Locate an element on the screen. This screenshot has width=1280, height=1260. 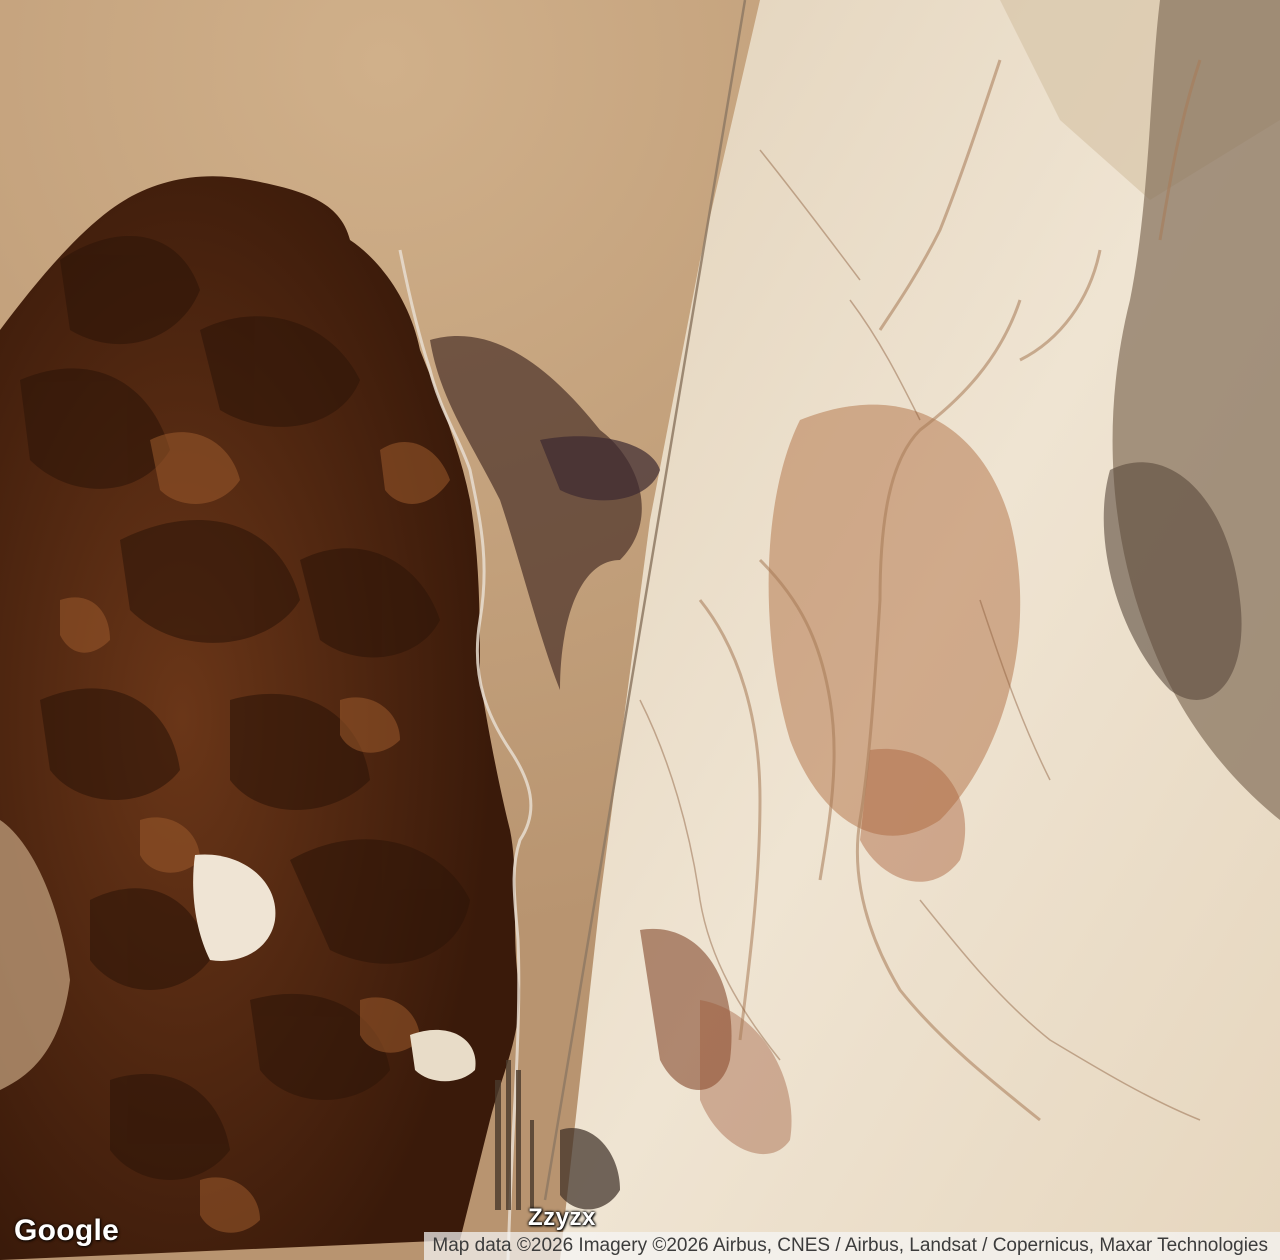
place-label-zzyzx: Zzyzx is located at coordinates (562, 1218).